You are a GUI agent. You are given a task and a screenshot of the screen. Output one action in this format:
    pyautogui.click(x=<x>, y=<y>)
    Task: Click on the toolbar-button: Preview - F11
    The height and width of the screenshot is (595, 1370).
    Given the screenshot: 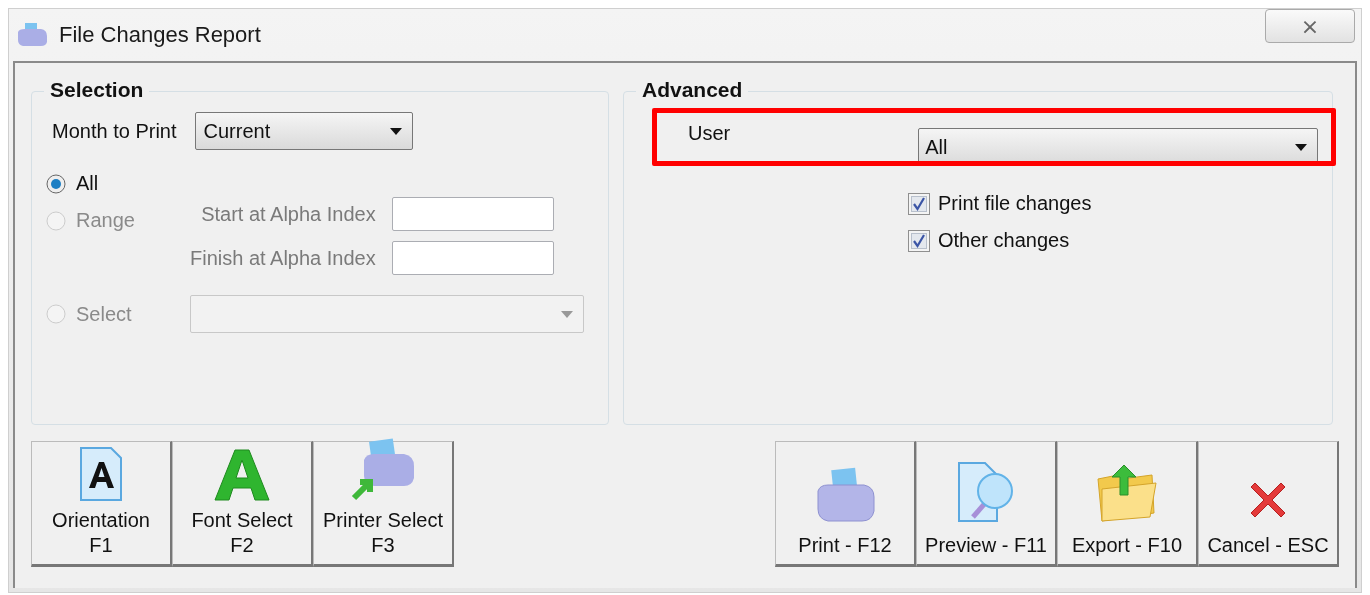 What is the action you would take?
    pyautogui.click(x=986, y=504)
    